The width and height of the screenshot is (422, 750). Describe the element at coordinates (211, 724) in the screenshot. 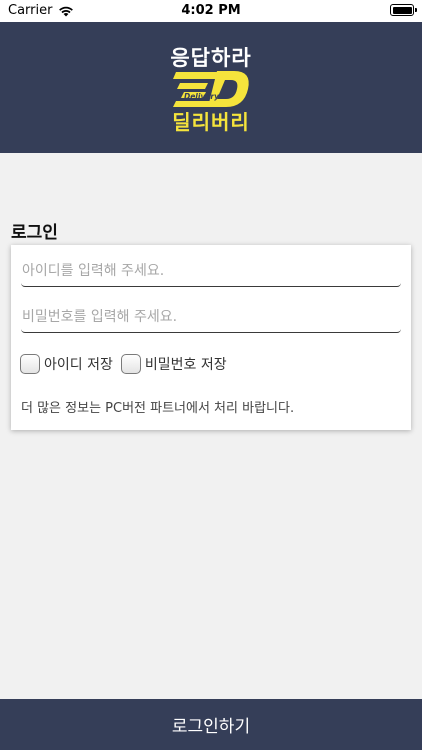

I see `login-button: 로그인하기` at that location.